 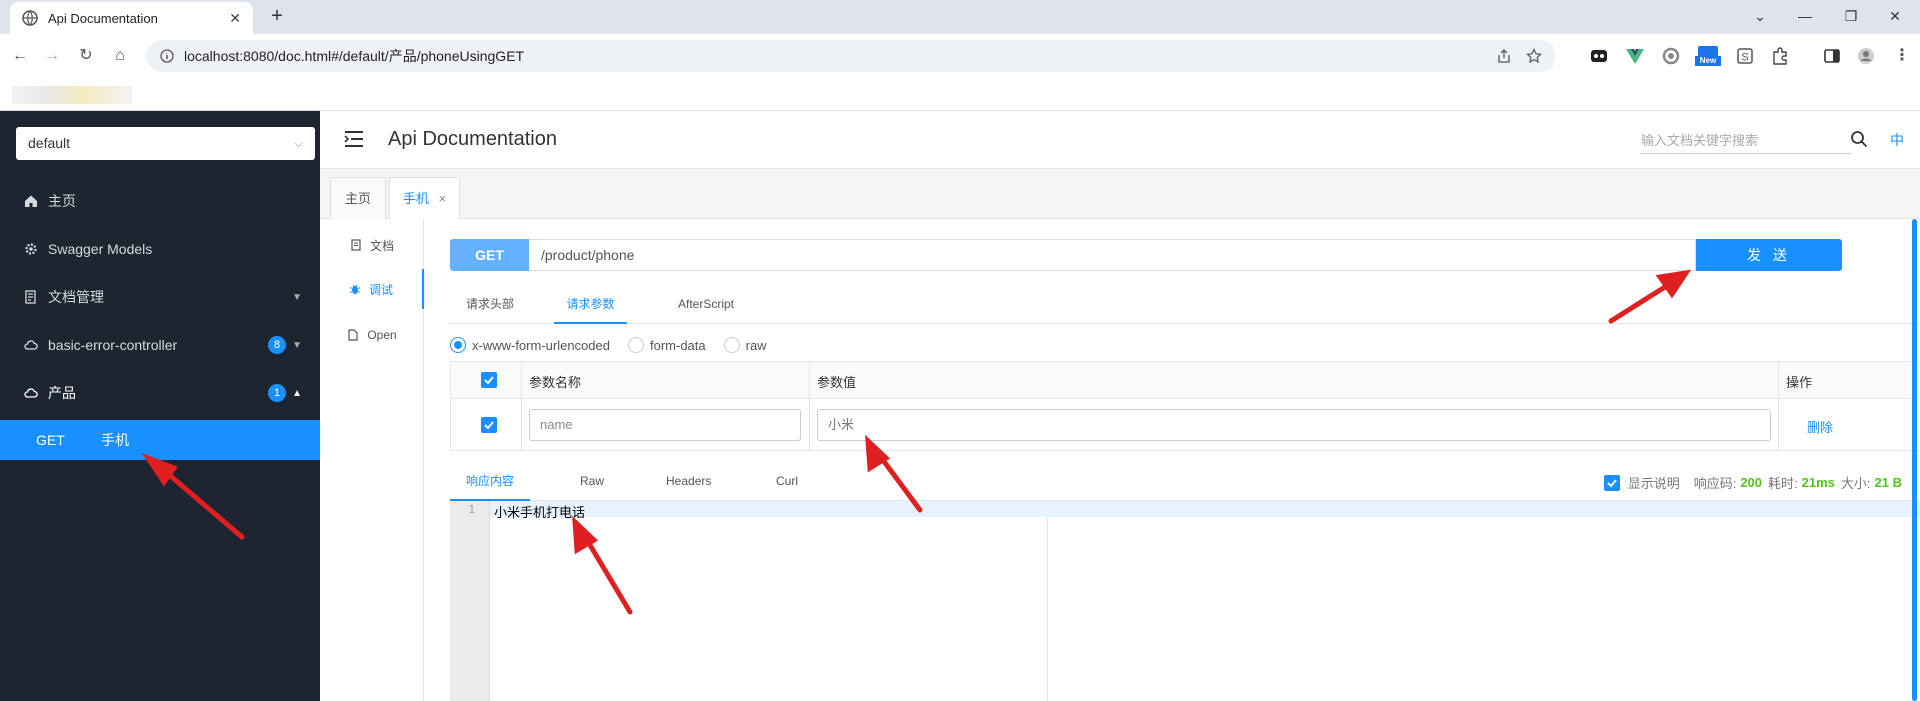 What do you see at coordinates (607, 573) in the screenshot?
I see `arrow-to-response` at bounding box center [607, 573].